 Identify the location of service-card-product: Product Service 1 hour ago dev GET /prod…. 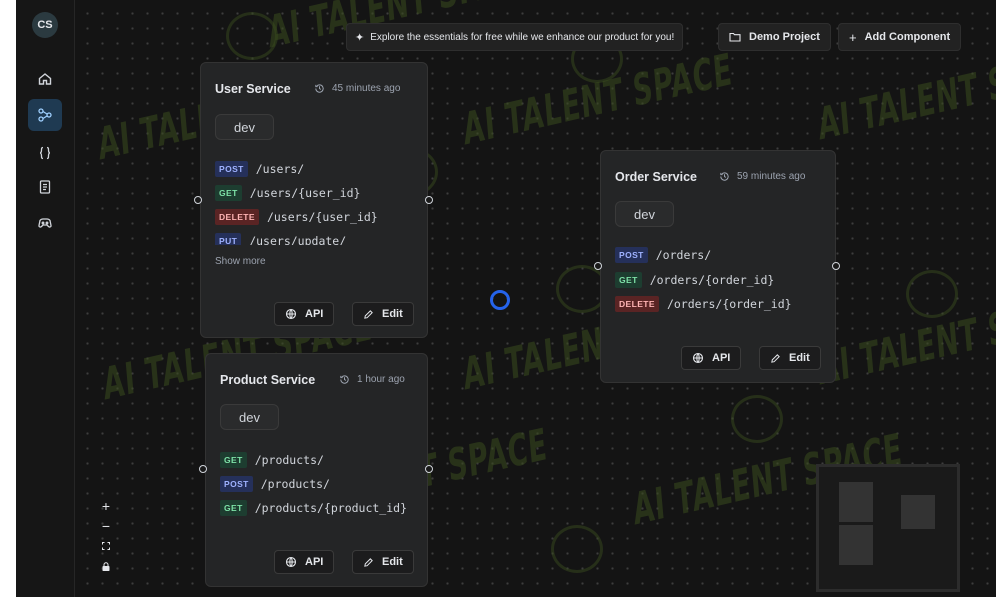
(316, 470).